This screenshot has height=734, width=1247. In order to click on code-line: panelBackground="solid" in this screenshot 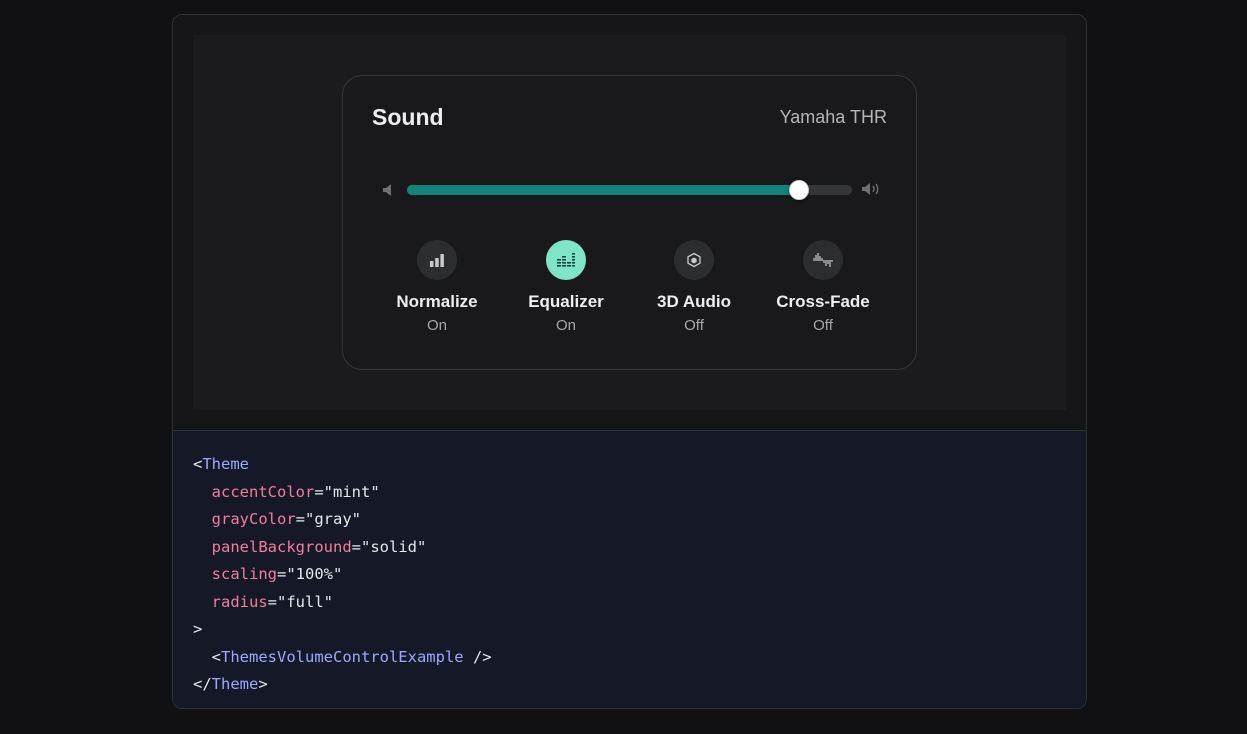, I will do `click(319, 546)`.